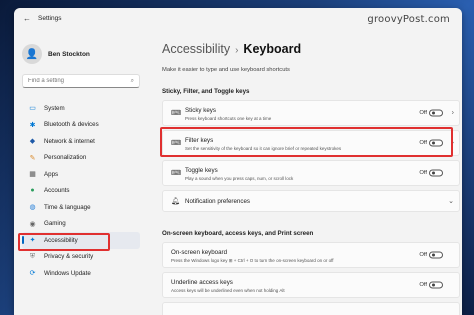 The image size is (474, 315). I want to click on sidebar-item-time-language: ◍ Time & language, so click(81, 207).